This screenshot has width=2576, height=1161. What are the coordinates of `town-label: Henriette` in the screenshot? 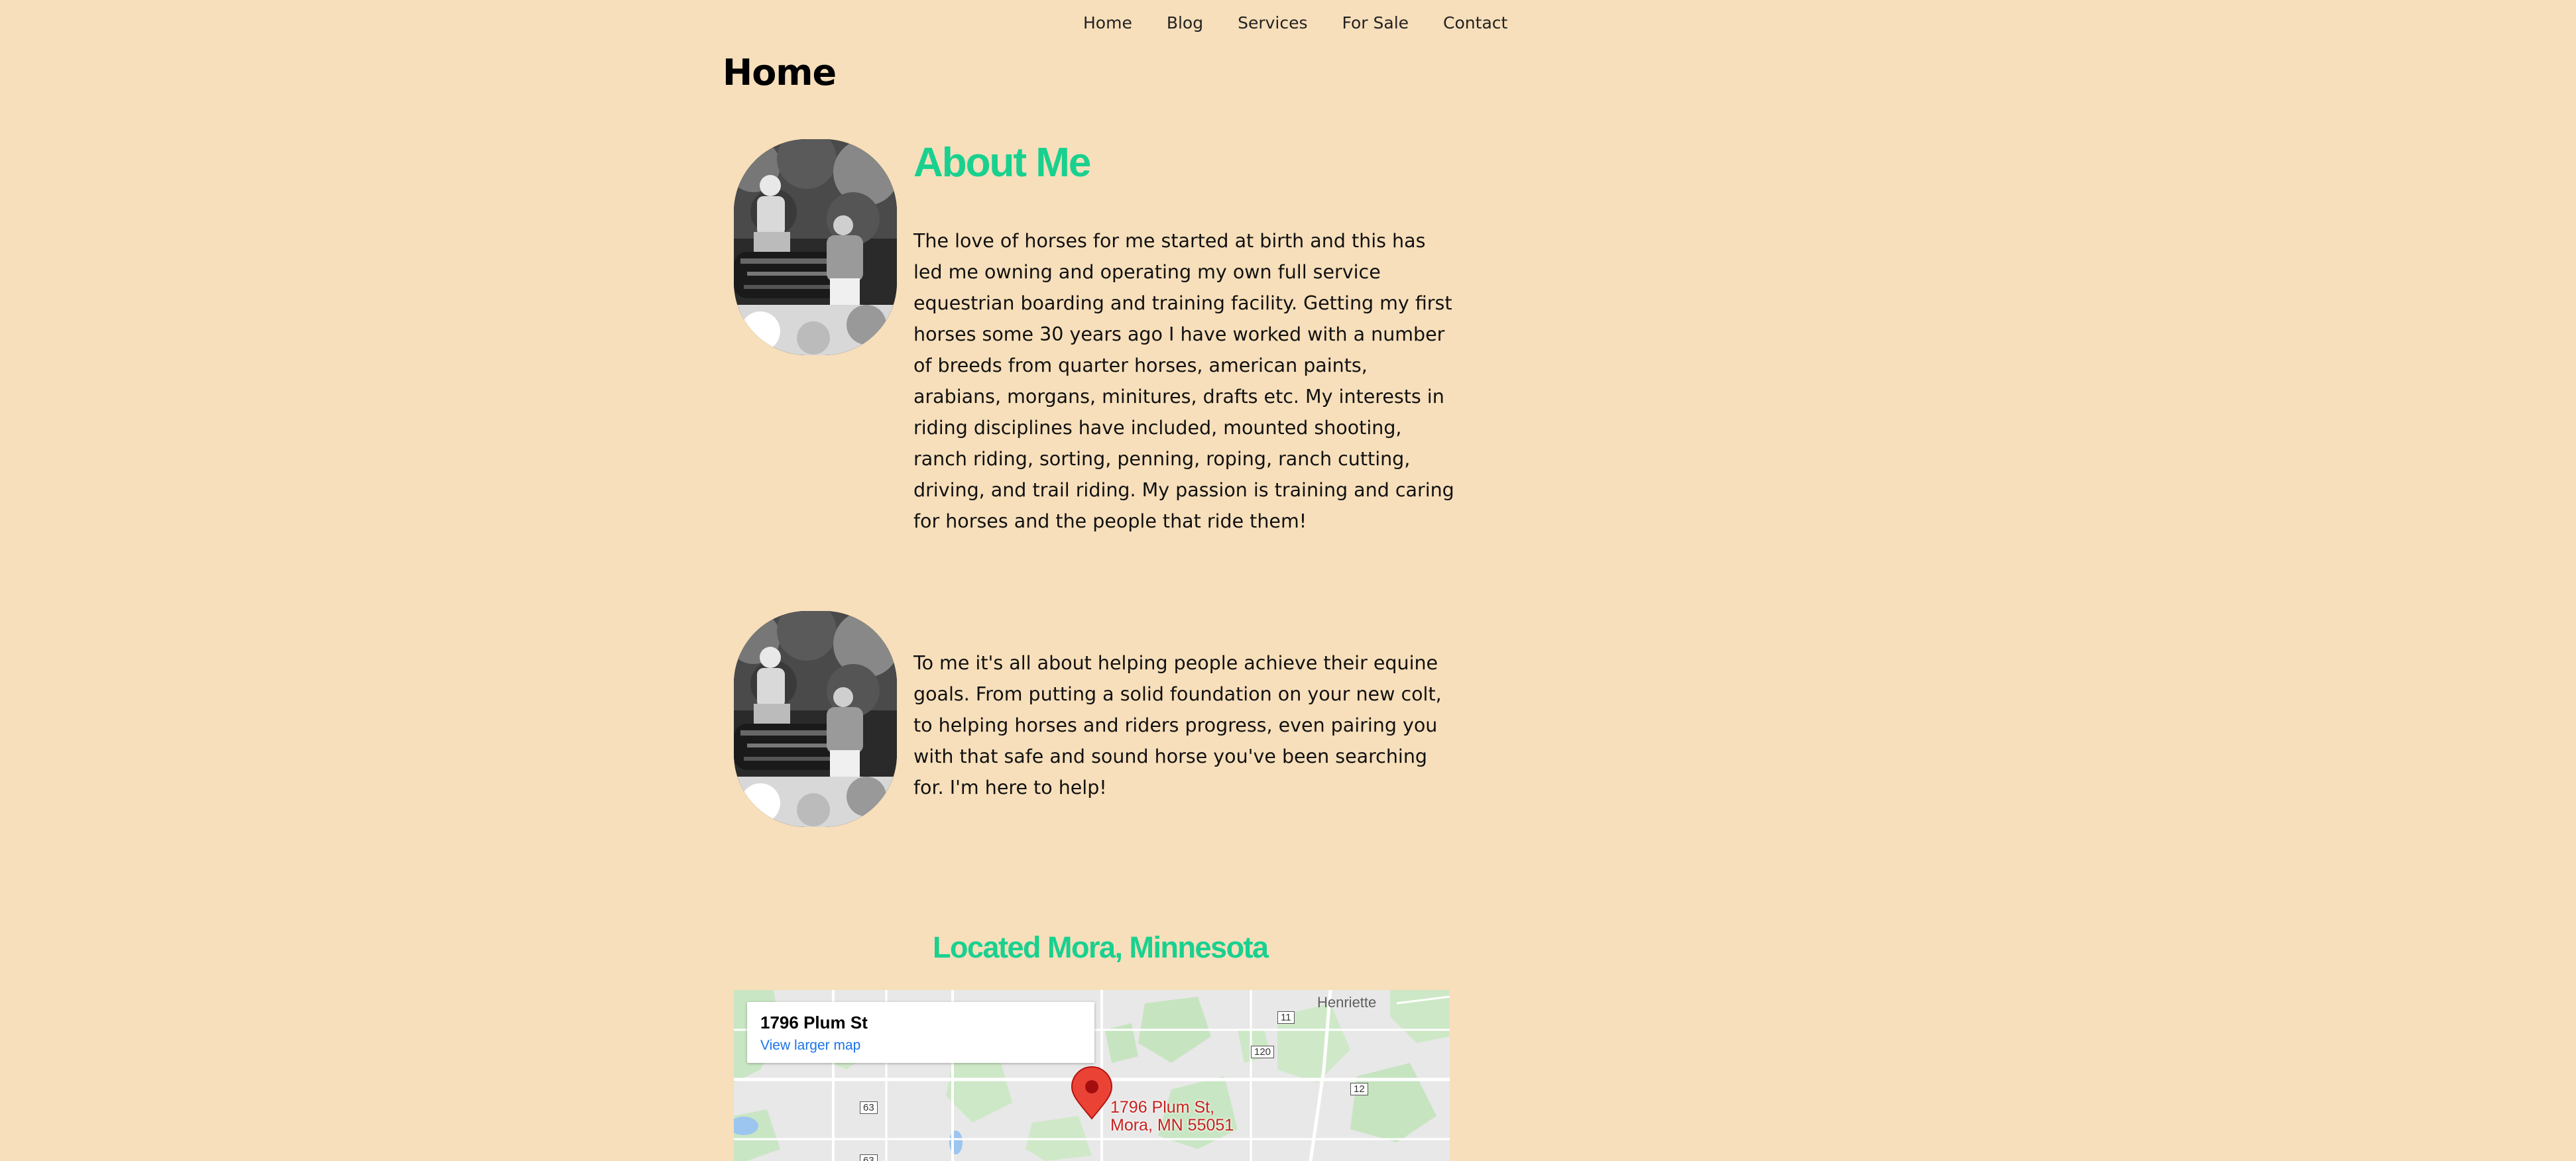 It's located at (1347, 1003).